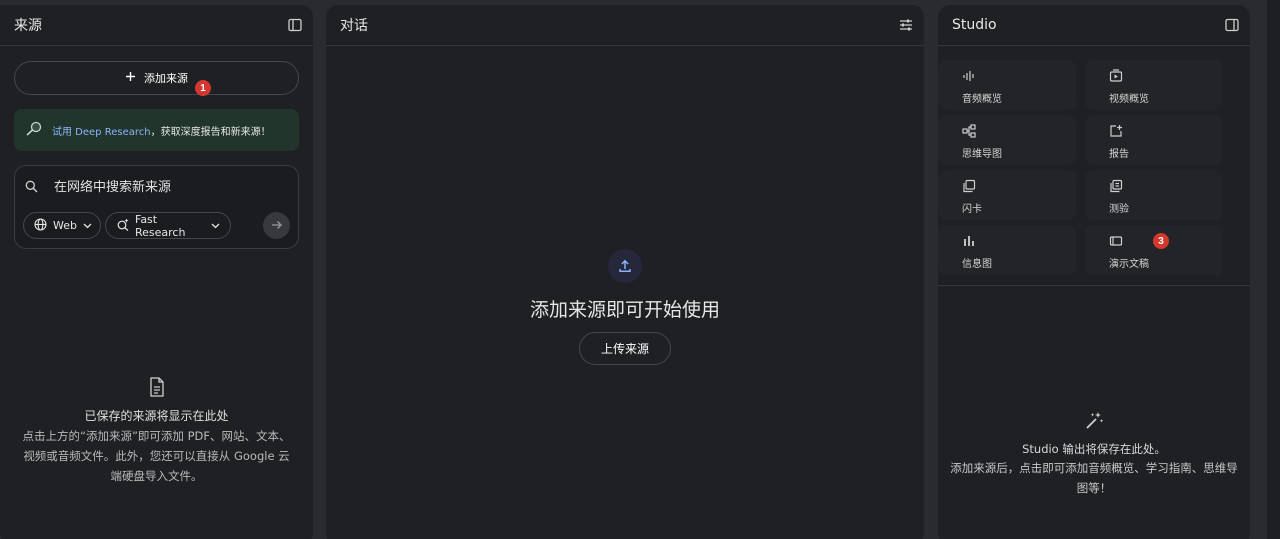 This screenshot has height=539, width=1280. I want to click on arrow-right-icon, so click(277, 225).